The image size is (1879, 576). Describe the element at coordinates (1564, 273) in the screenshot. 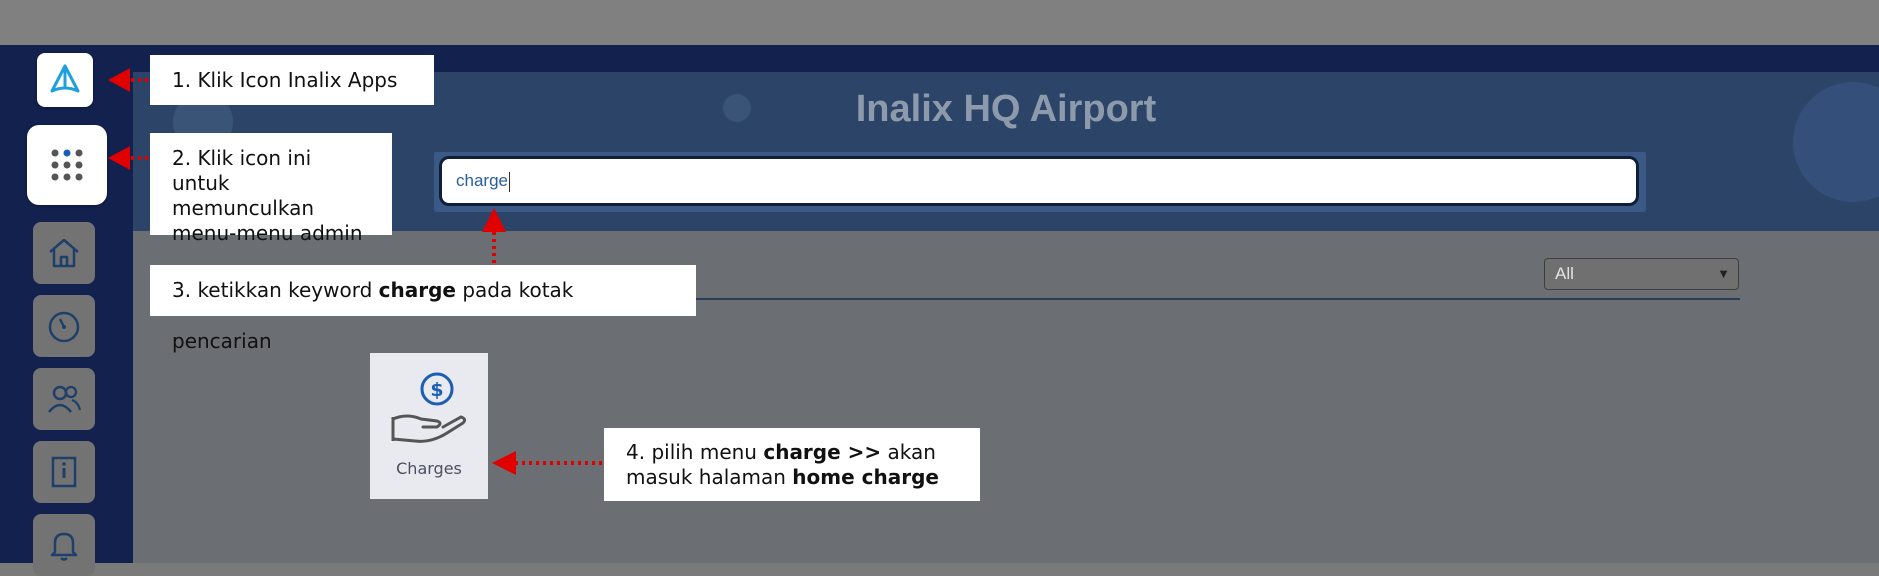

I see `category-filter-value: All` at that location.